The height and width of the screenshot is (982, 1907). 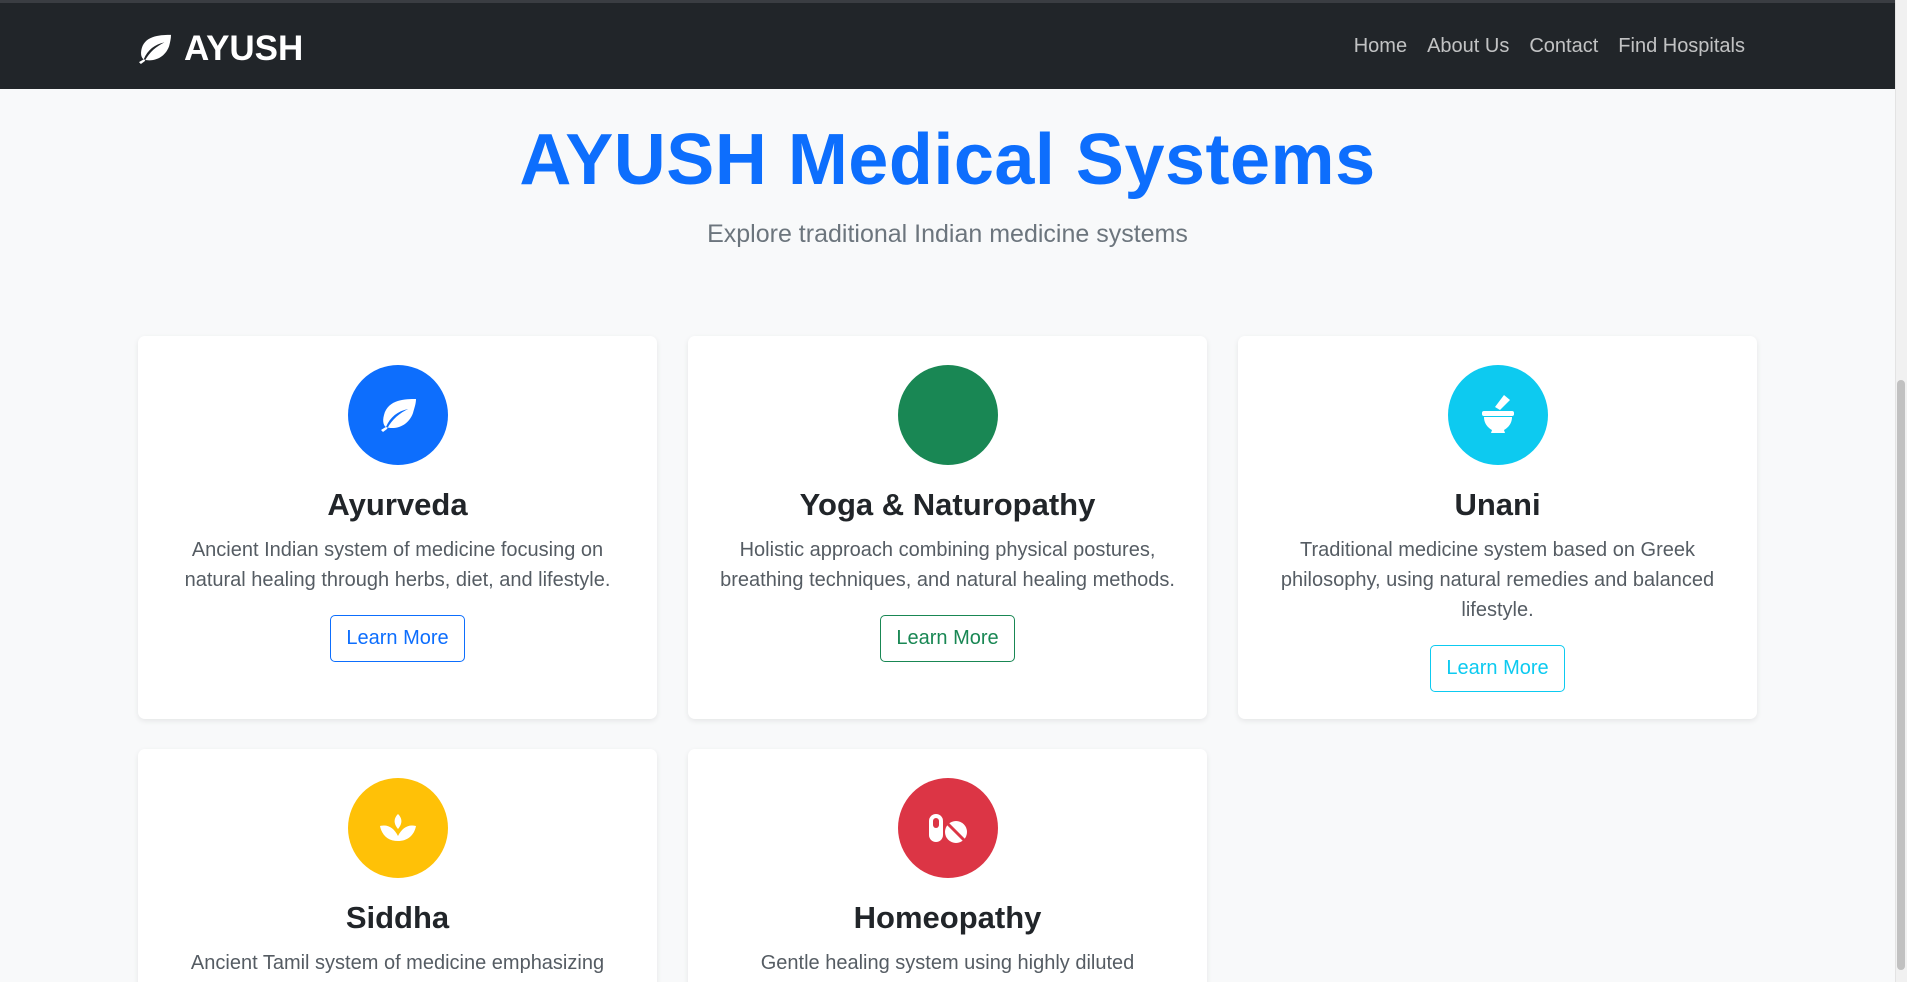 I want to click on nav-contact: Contact, so click(x=1563, y=46).